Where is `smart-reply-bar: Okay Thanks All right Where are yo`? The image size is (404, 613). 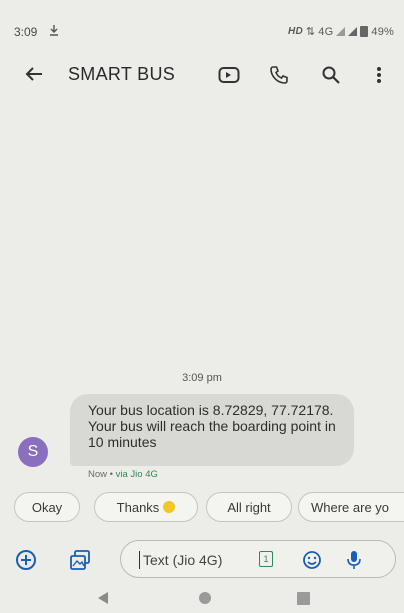
smart-reply-bar: Okay Thanks All right Where are yo is located at coordinates (209, 508).